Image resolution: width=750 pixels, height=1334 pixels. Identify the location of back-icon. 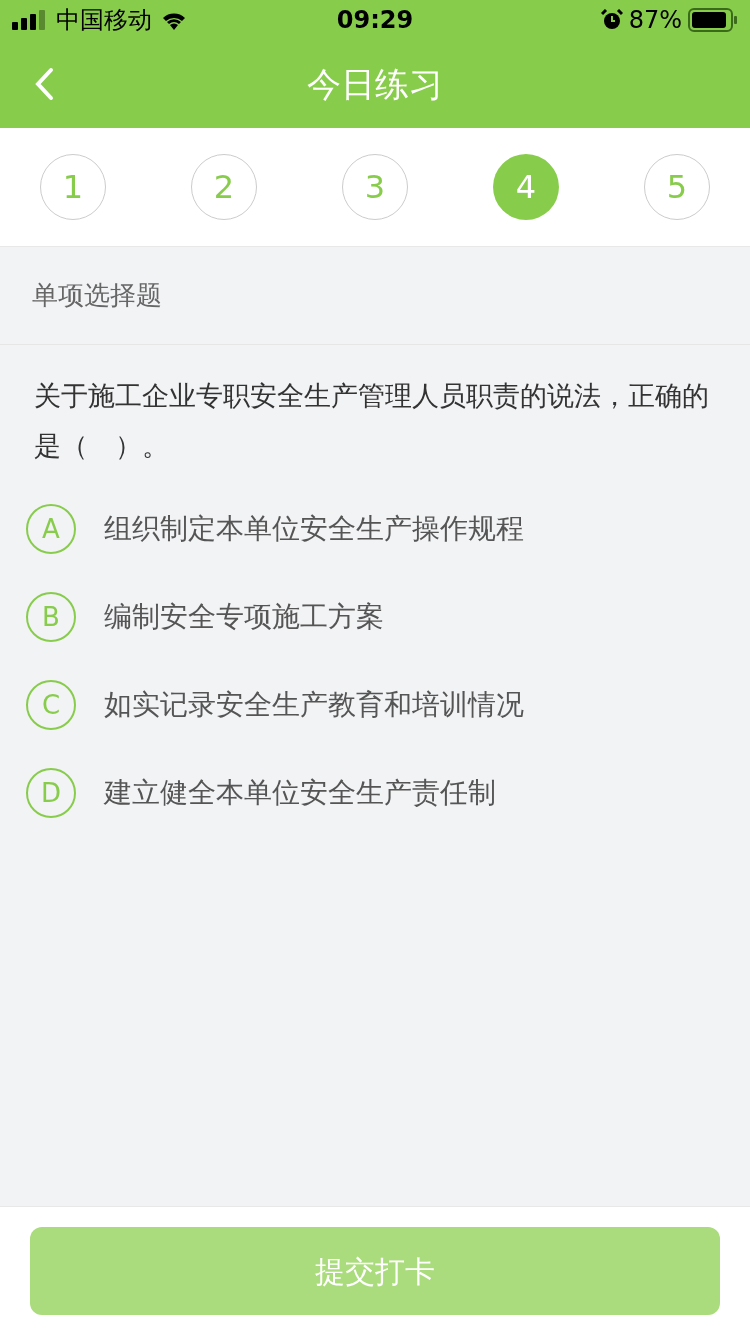
(44, 84).